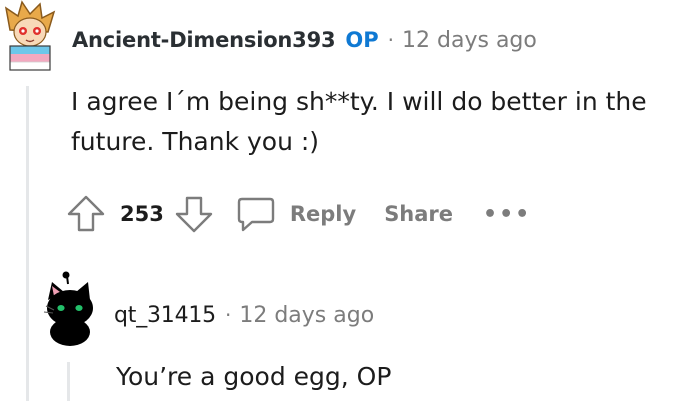  What do you see at coordinates (71, 308) in the screenshot?
I see `black-cat-avatar-icon` at bounding box center [71, 308].